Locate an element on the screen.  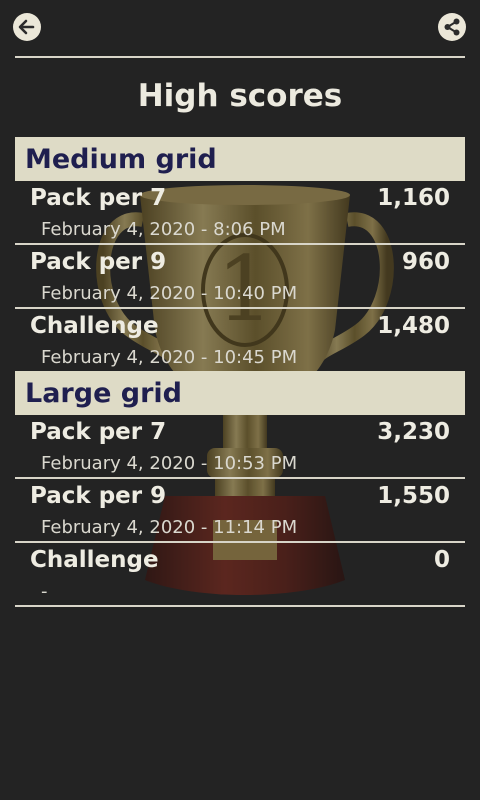
back-button is located at coordinates (27, 27).